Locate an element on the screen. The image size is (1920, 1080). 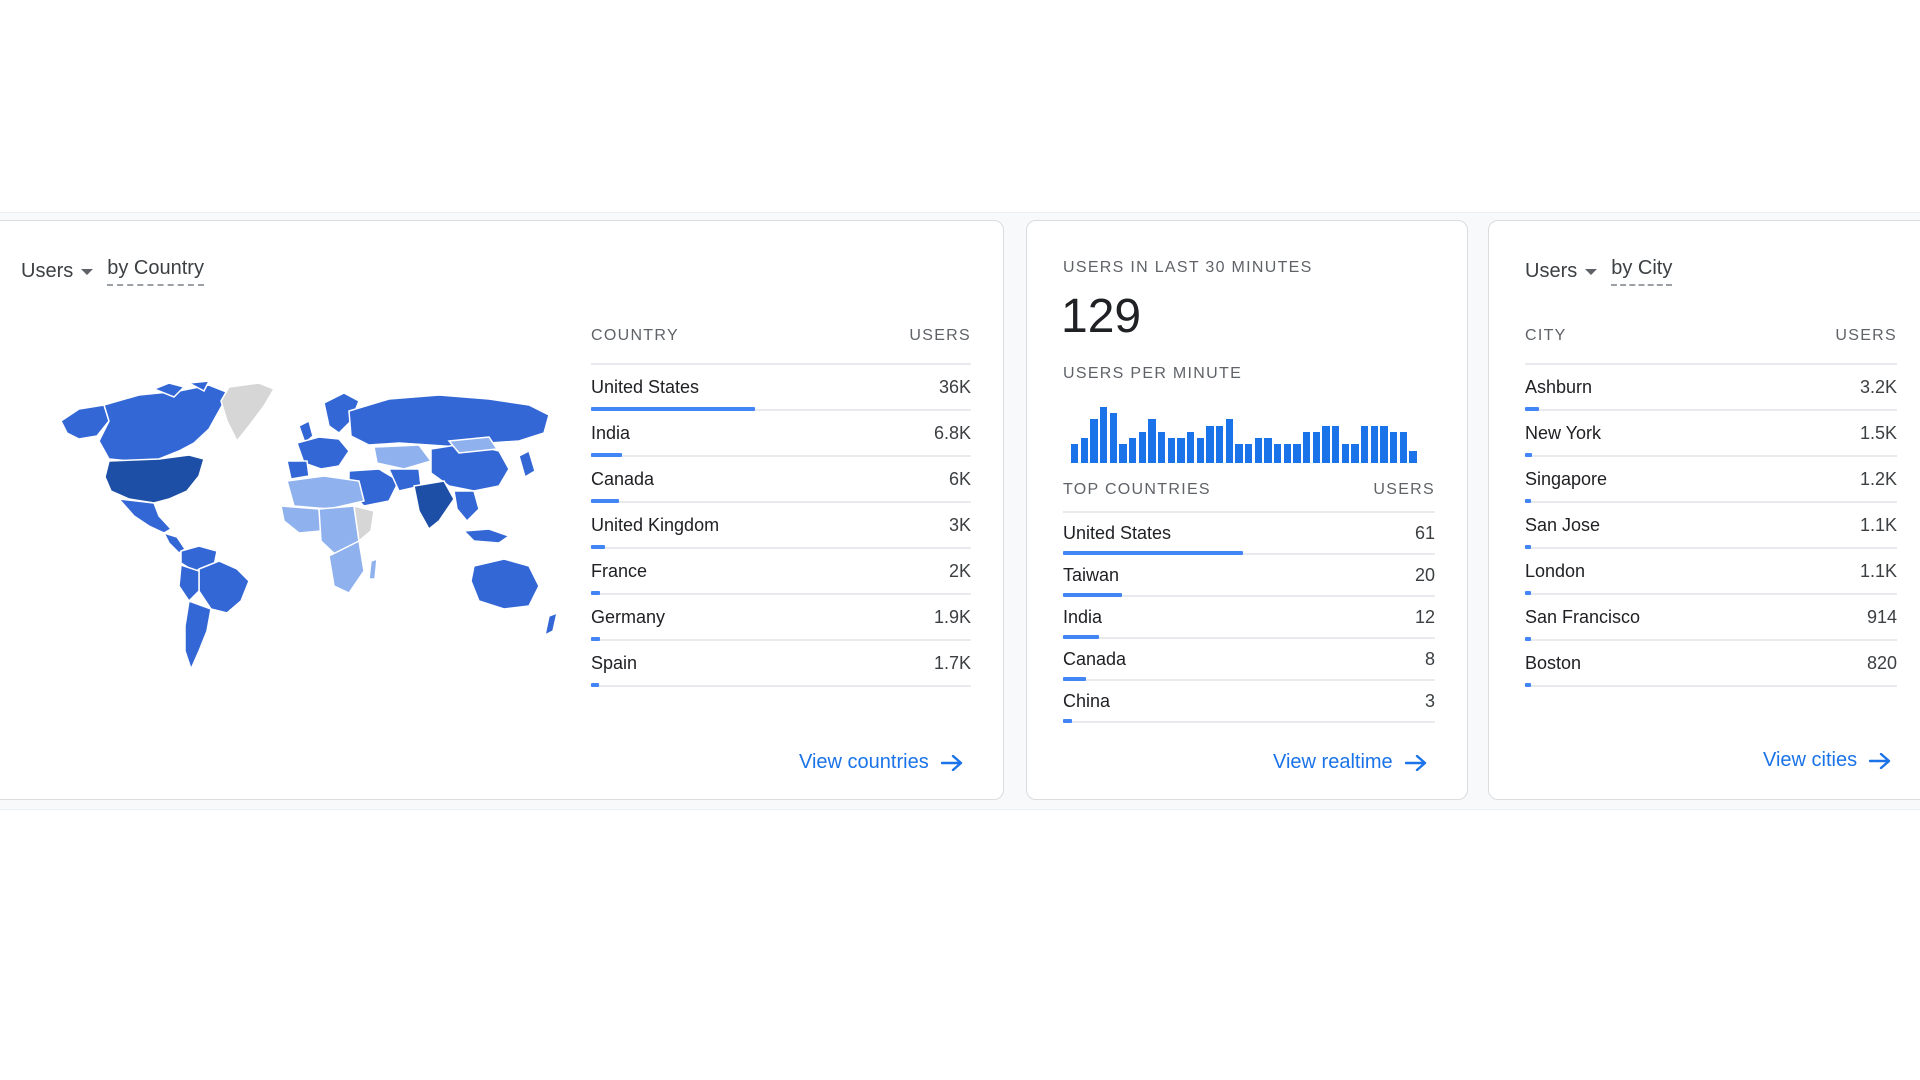
map-region-new-zealand is located at coordinates (551, 624).